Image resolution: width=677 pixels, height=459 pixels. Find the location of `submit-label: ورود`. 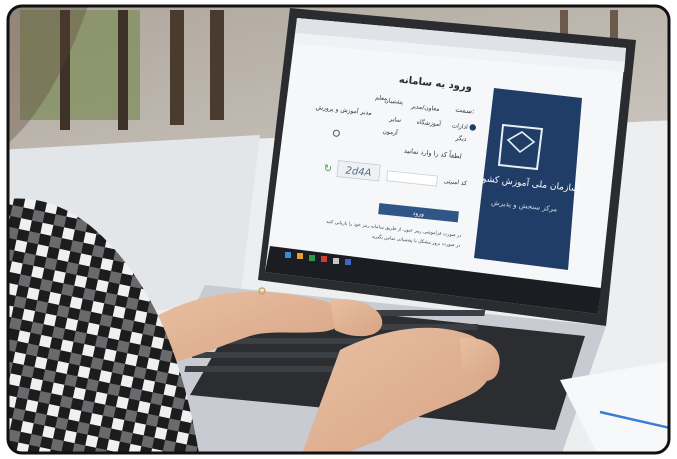

submit-label: ورود is located at coordinates (418, 214).